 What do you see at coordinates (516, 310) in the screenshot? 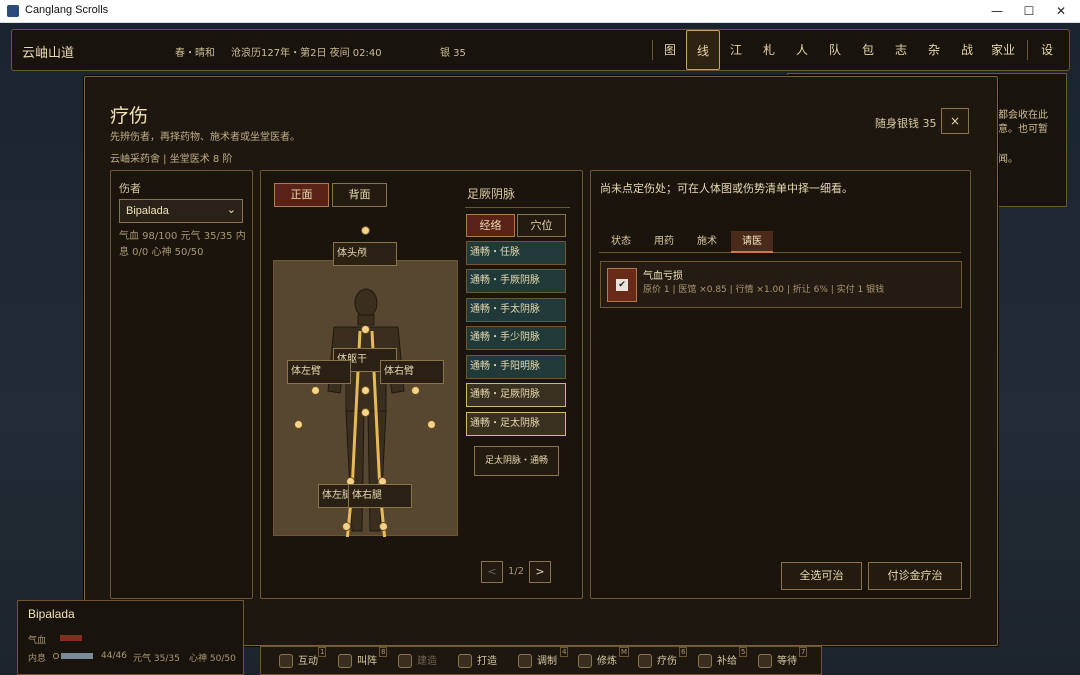
I see `meridian-item: 通畅・手太阴脉` at bounding box center [516, 310].